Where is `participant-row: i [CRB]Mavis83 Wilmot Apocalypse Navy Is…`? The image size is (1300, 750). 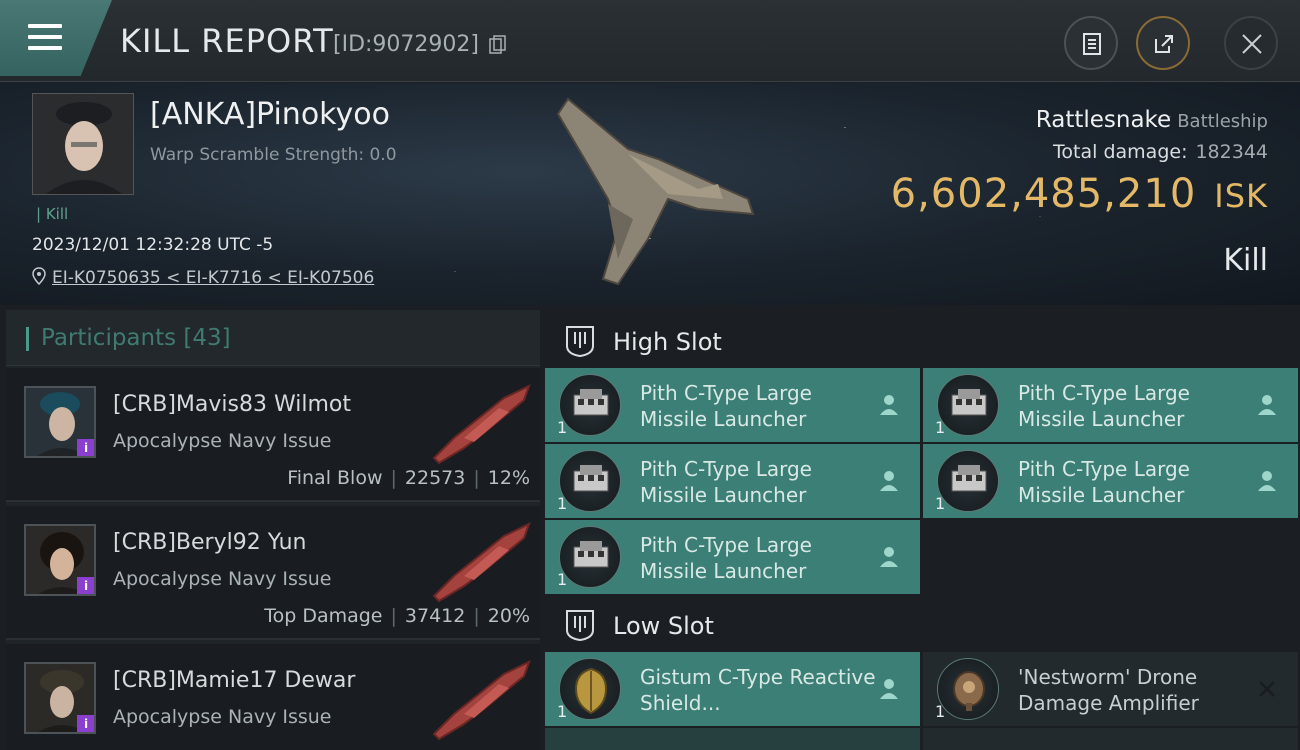 participant-row: i [CRB]Mavis83 Wilmot Apocalypse Navy Is… is located at coordinates (273, 435).